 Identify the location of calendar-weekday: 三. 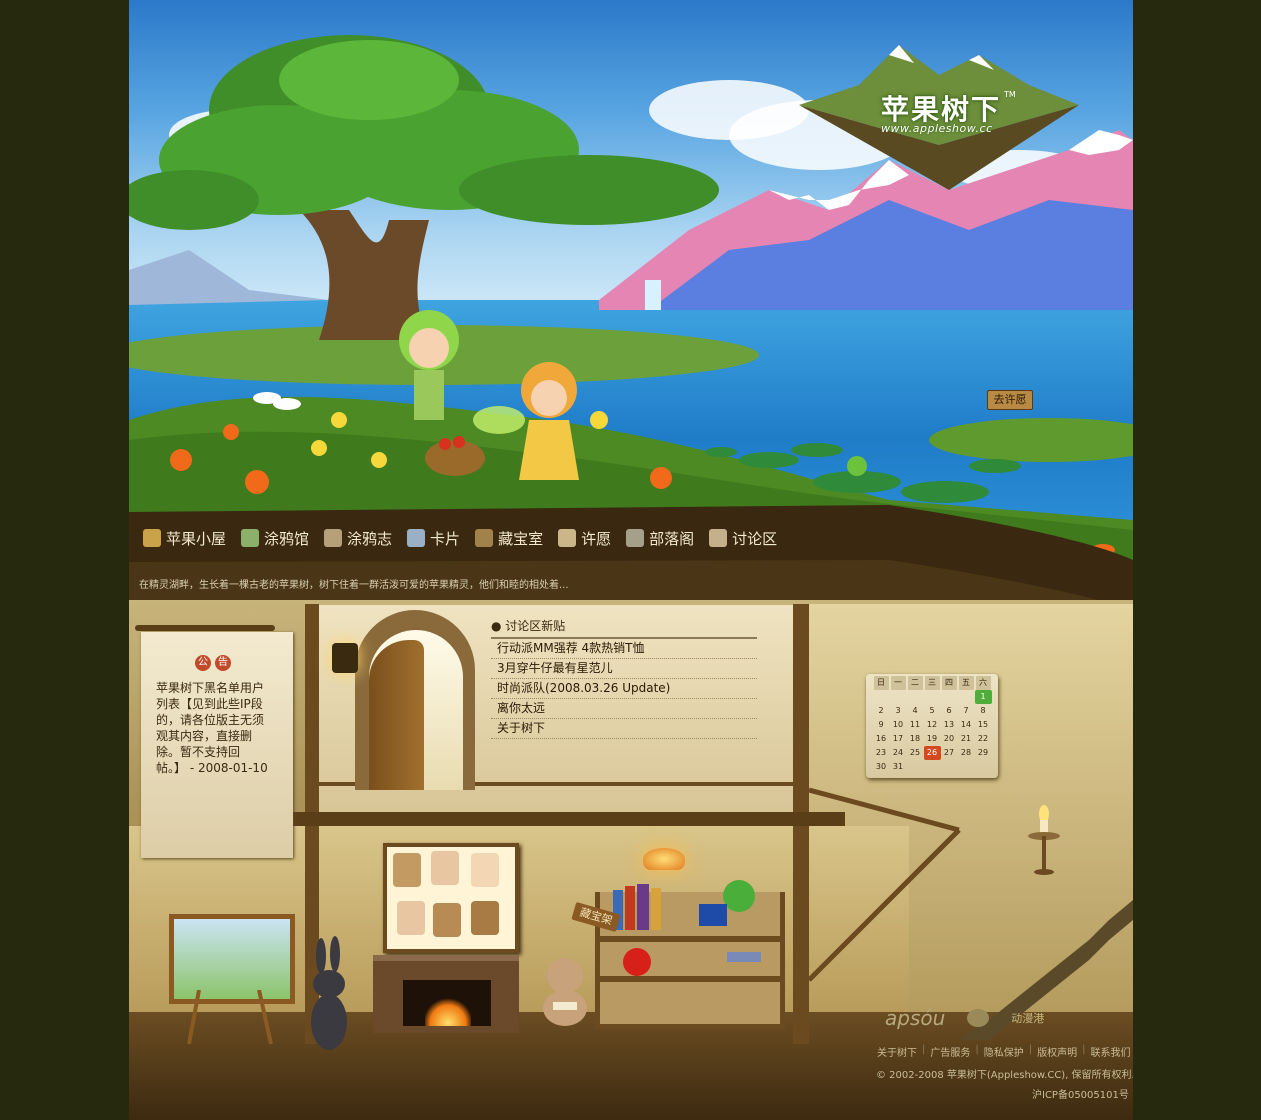
(932, 683).